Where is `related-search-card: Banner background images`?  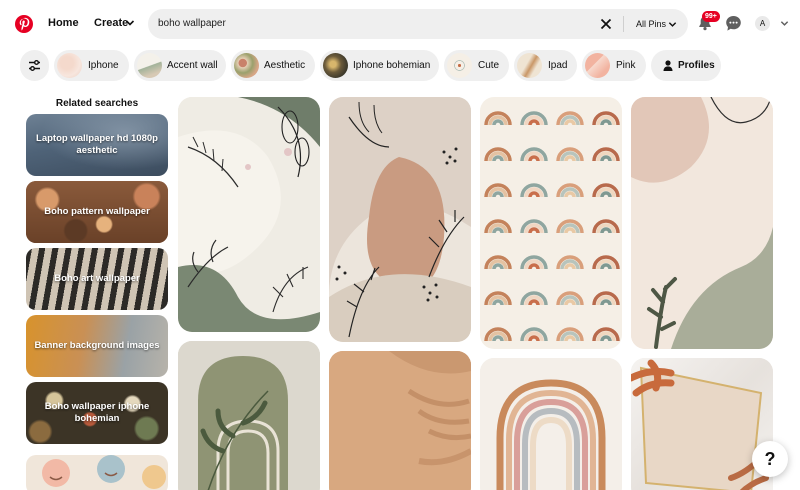
related-search-card: Banner background images is located at coordinates (97, 346).